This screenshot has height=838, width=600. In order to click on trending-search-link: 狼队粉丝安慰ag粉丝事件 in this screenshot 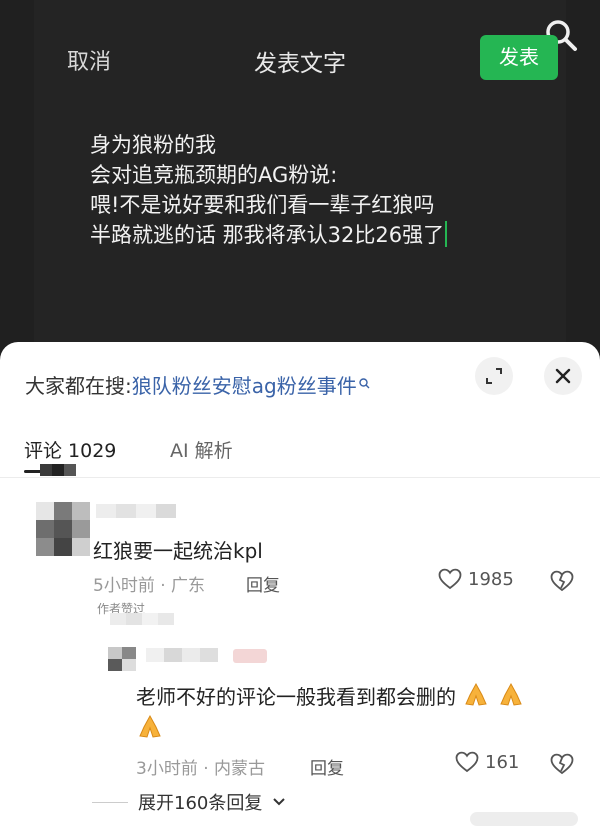, I will do `click(244, 386)`.